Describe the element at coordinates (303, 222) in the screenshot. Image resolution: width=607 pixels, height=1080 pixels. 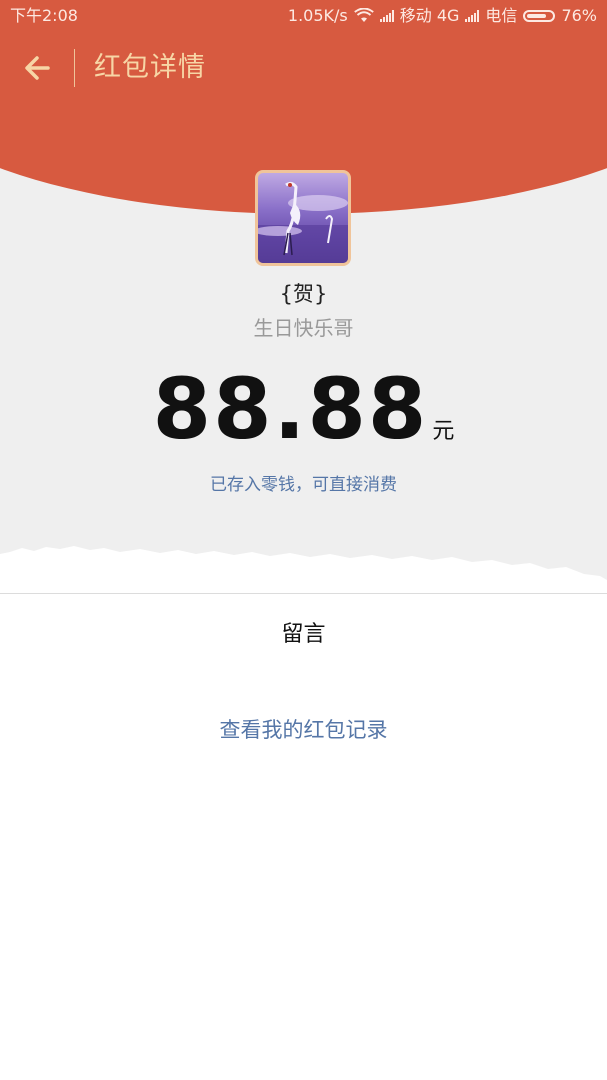
I see `crane-avatar-image` at that location.